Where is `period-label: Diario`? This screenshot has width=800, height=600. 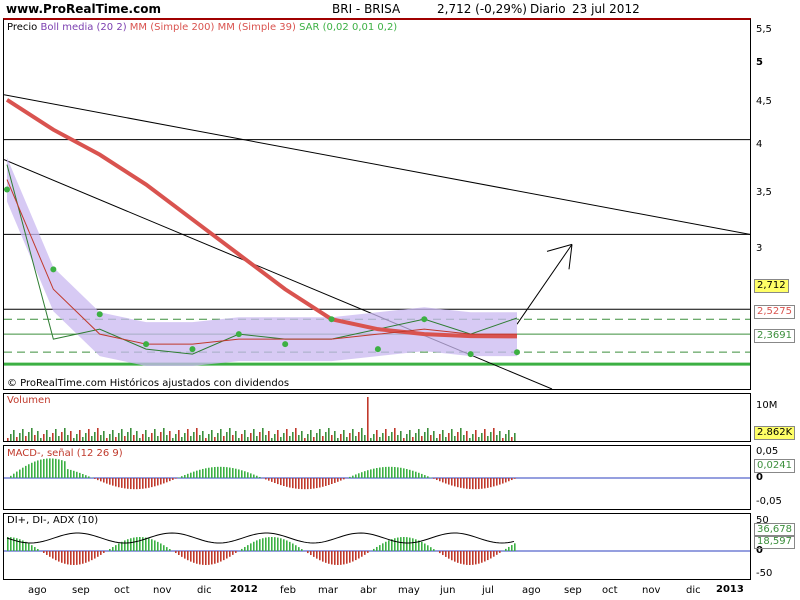
period-label: Diario is located at coordinates (548, 9).